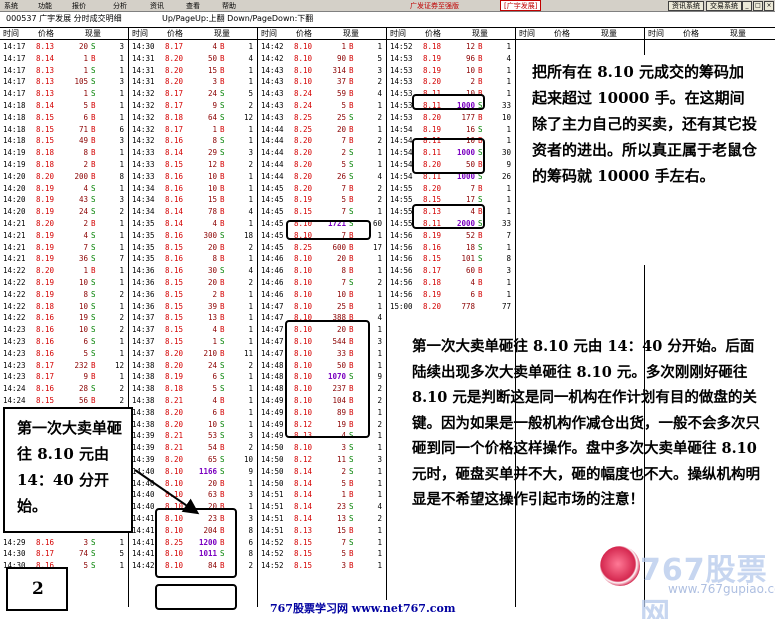  Describe the element at coordinates (272, 212) in the screenshot. I see `trade-time: 14:45` at that location.